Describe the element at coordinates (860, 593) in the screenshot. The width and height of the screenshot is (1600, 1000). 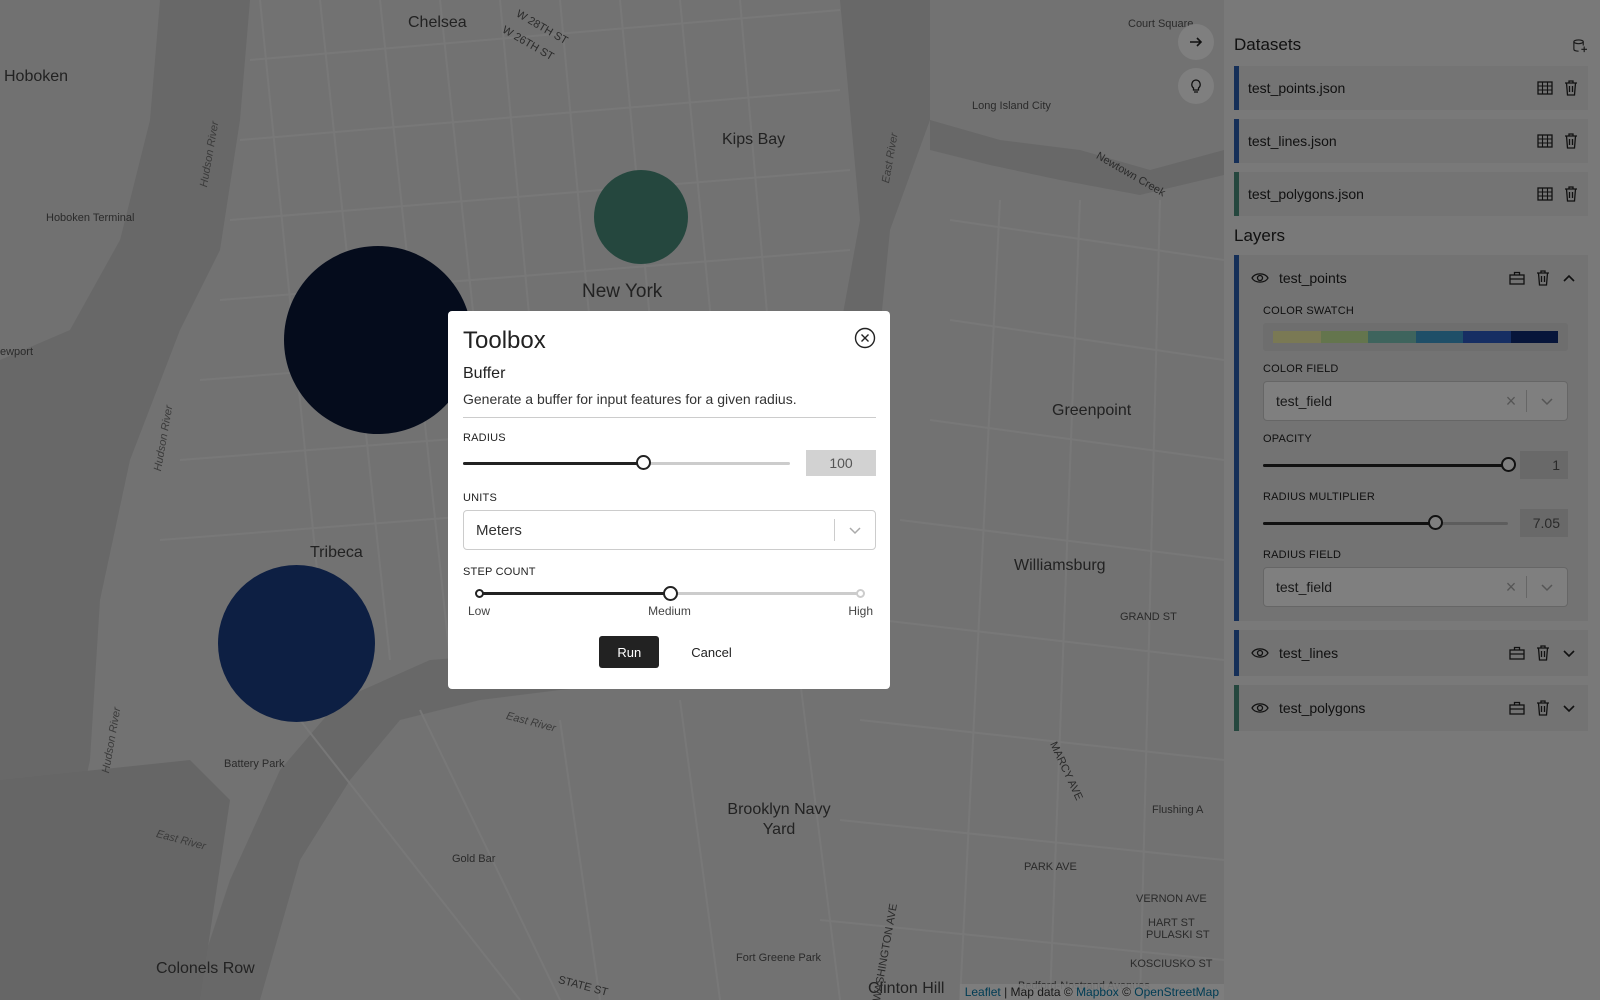
I see `step-mark-high` at that location.